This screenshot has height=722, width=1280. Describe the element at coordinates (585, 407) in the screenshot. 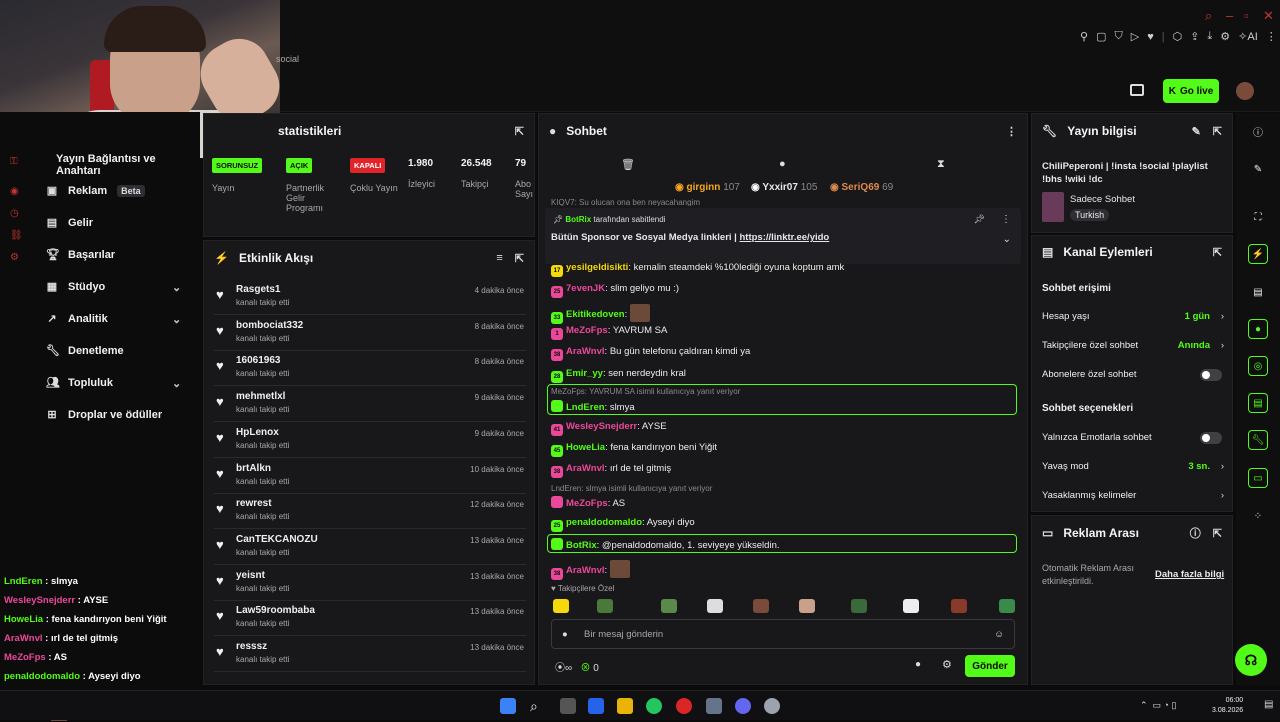

I see `chat-username: LndEren` at that location.